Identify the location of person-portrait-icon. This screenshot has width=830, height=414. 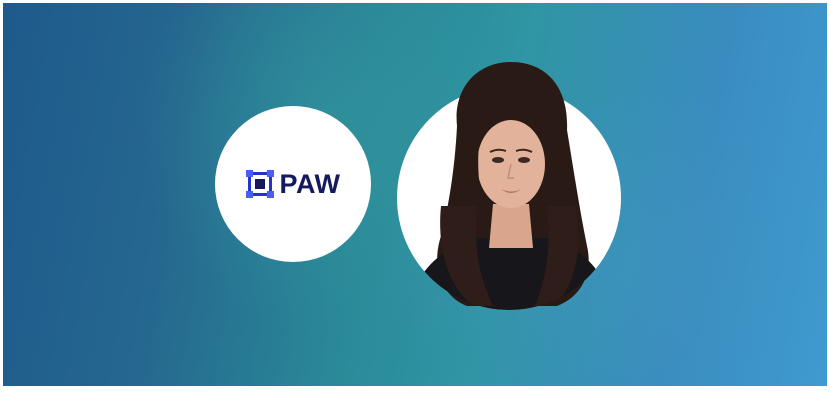
(510, 186).